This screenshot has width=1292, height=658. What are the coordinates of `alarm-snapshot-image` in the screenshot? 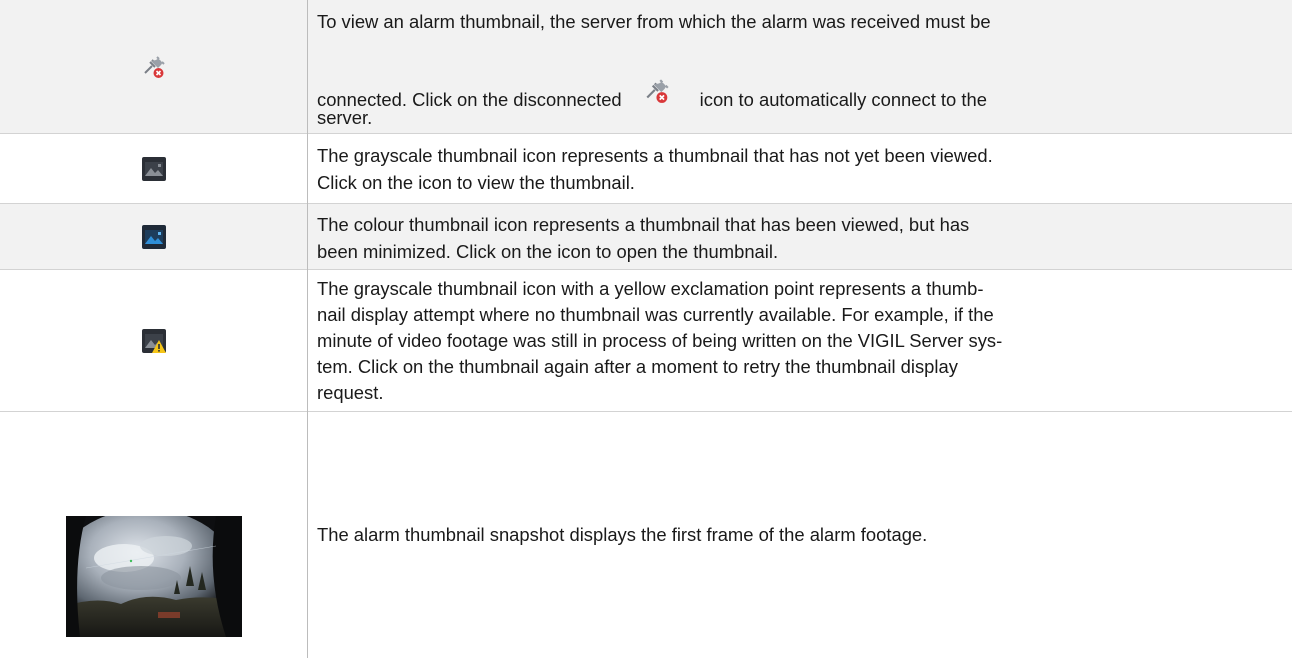 It's located at (153, 576).